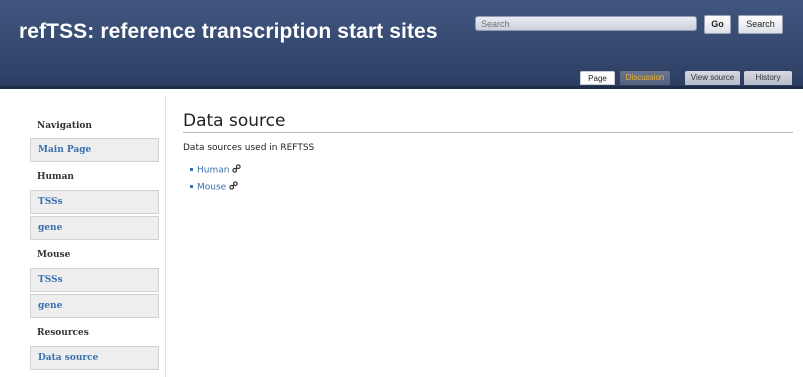  Describe the element at coordinates (54, 255) in the screenshot. I see `sidebar-heading-mouse: Mouse` at that location.